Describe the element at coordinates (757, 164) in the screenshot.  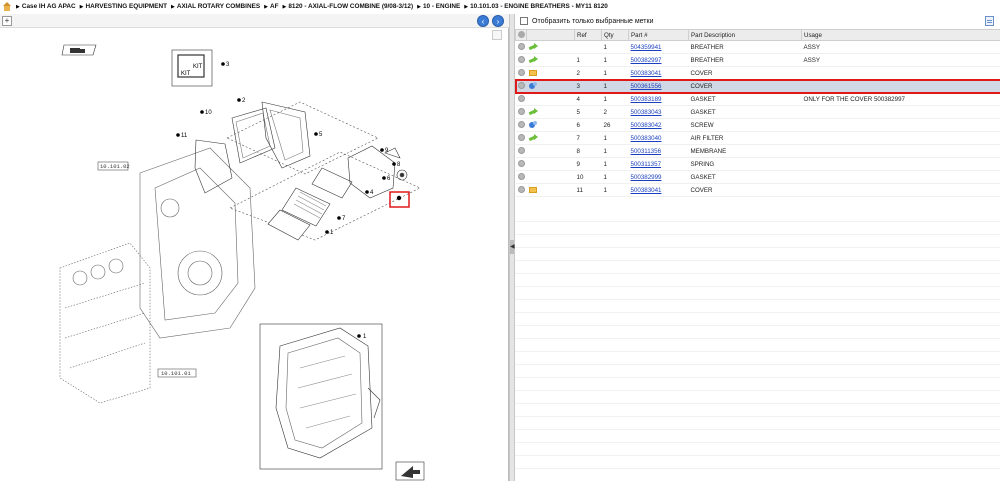
I see `table-row: 9 1 500311357 SPRING` at that location.